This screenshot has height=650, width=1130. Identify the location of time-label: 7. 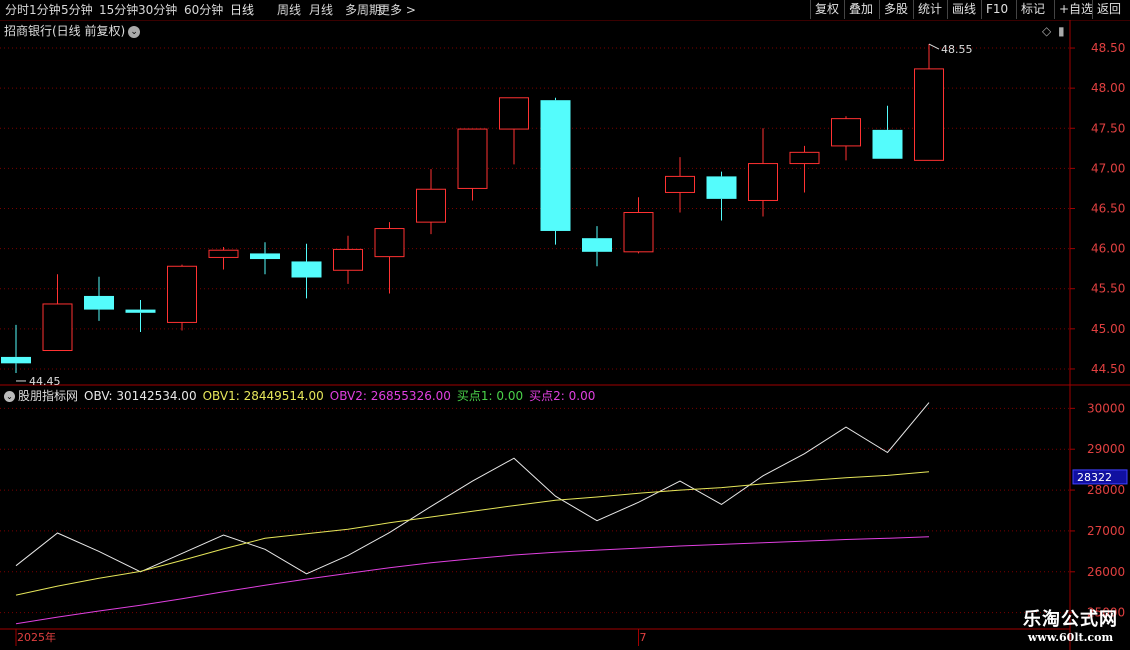
(643, 637).